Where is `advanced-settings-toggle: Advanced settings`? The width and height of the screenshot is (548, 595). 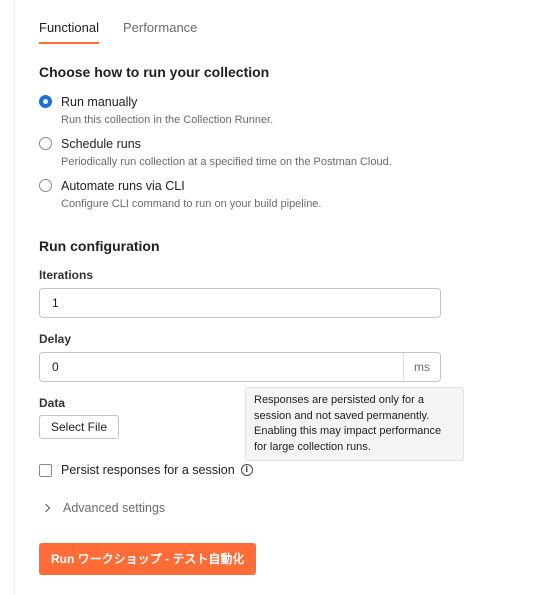
advanced-settings-toggle: Advanced settings is located at coordinates (103, 508).